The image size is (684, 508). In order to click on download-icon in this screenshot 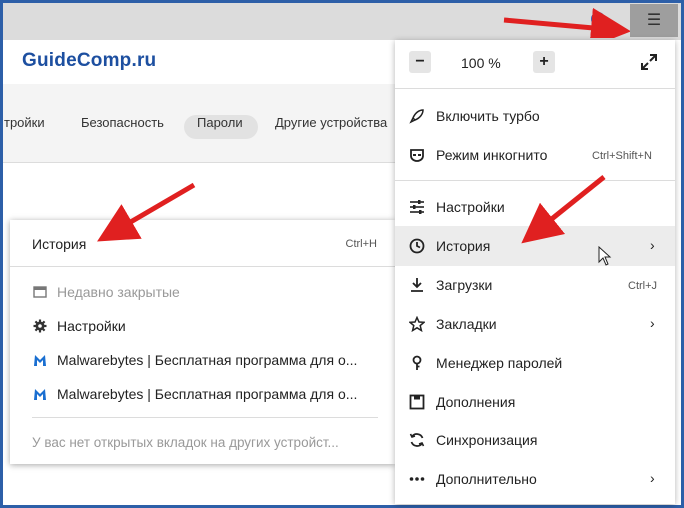, I will do `click(417, 285)`.